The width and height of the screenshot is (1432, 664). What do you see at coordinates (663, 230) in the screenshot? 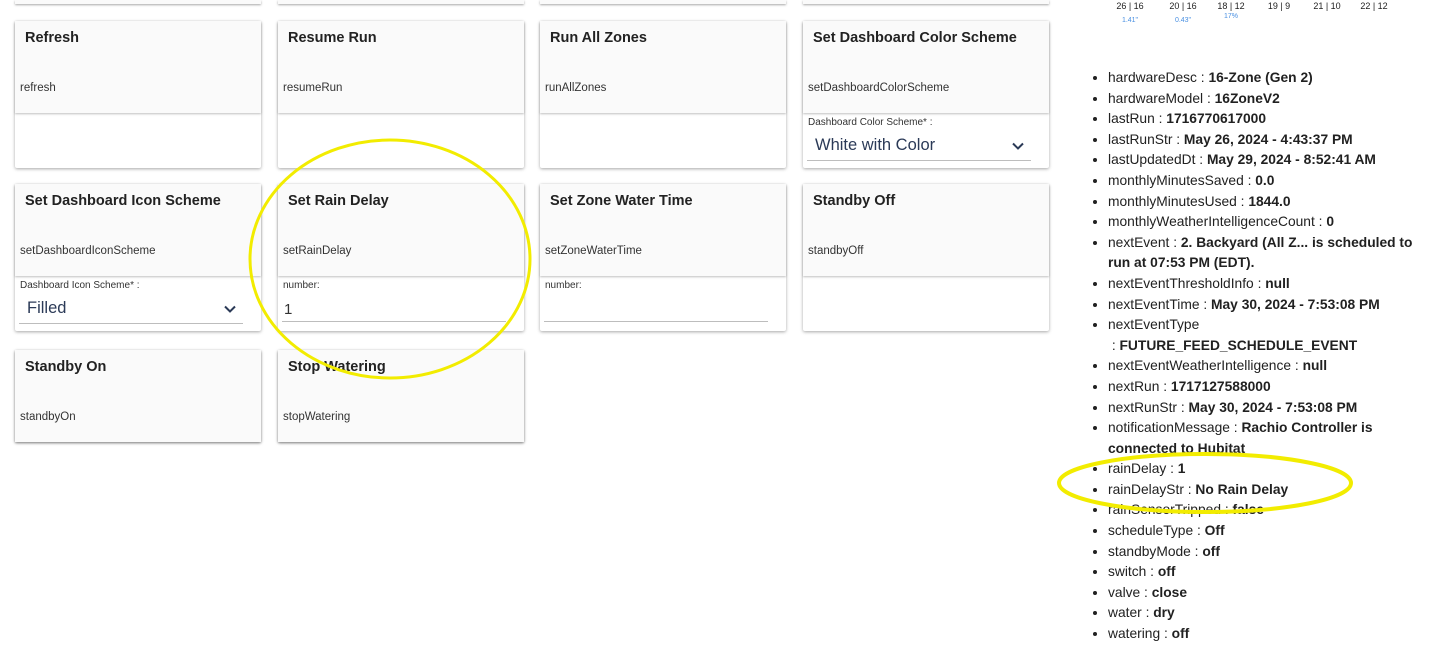
I see `set-zone-water-time-button: Set Zone Water Time setZoneWaterTime` at bounding box center [663, 230].